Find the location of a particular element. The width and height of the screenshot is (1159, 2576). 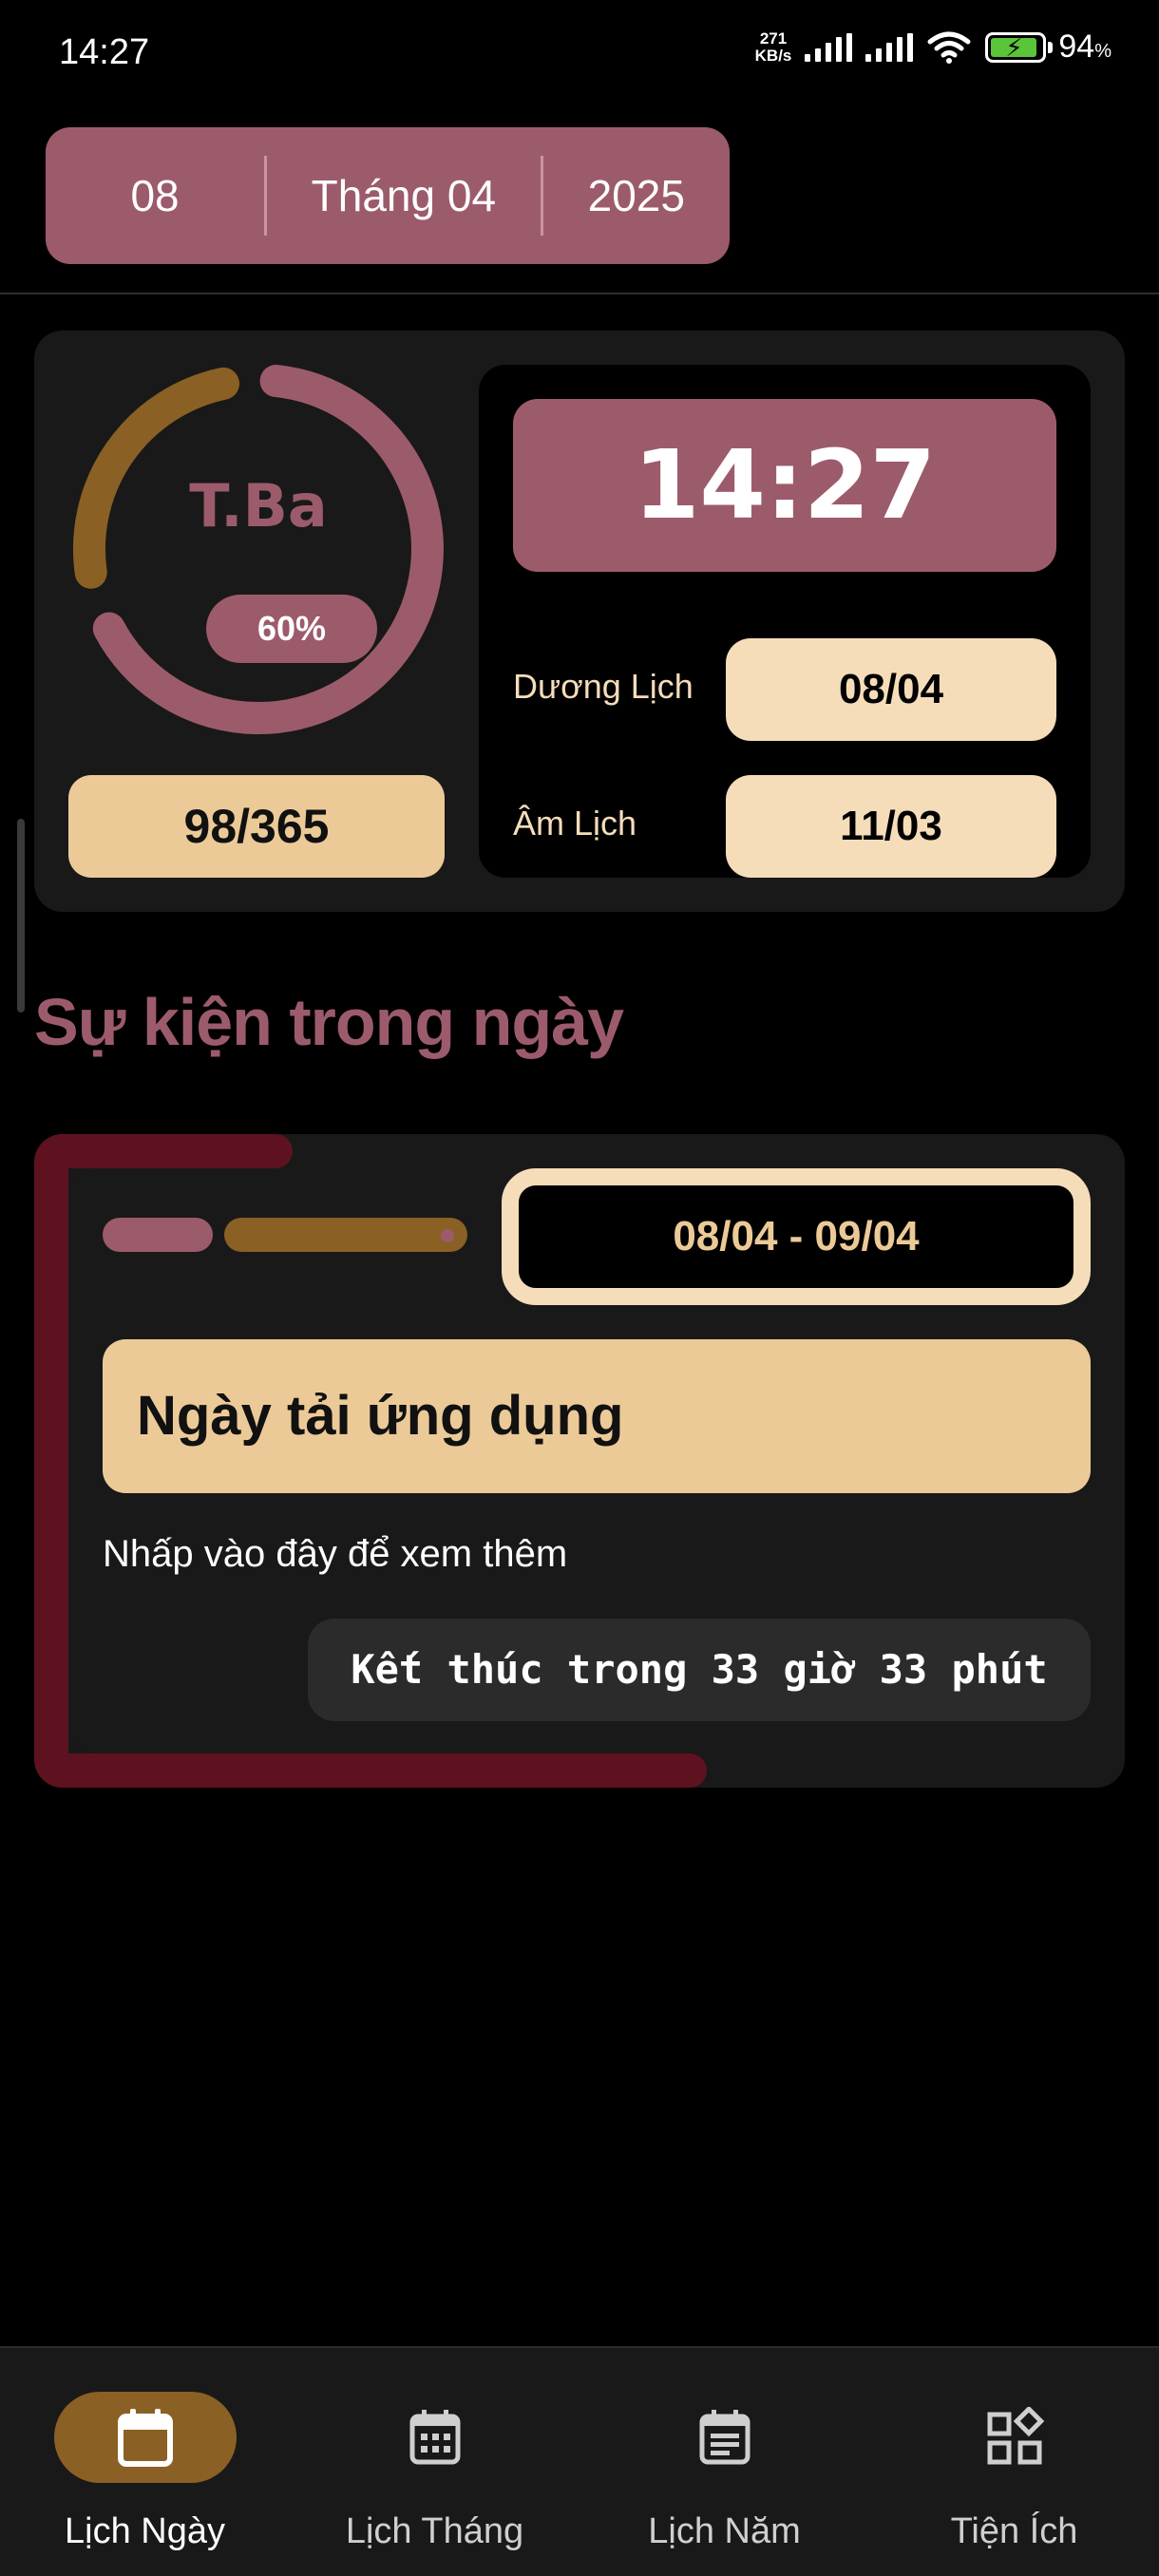

progress-ring-graphic is located at coordinates (258, 549).